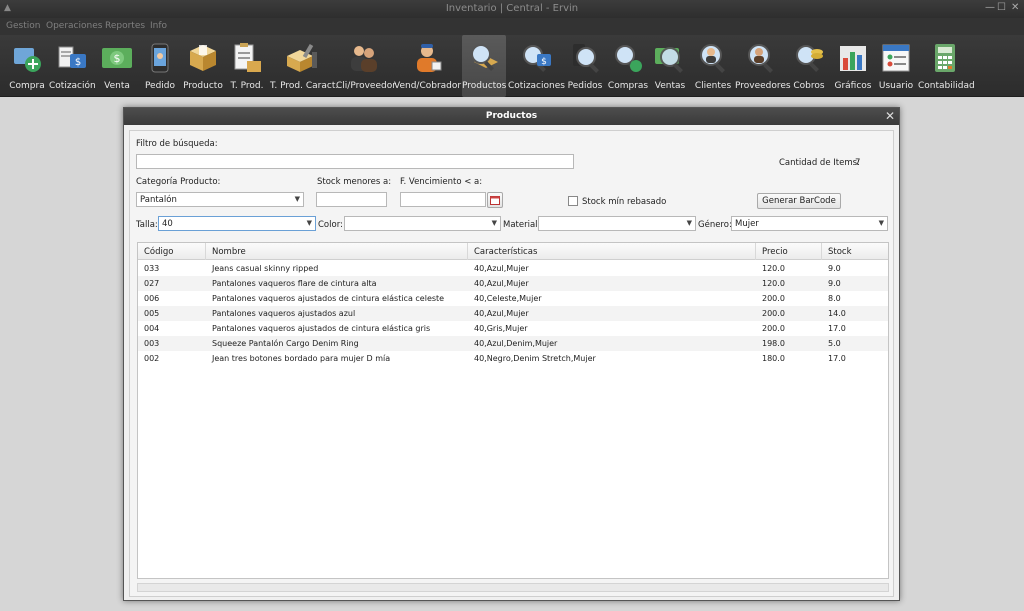 This screenshot has height=611, width=1024. What do you see at coordinates (443, 199) in the screenshot?
I see `expiry-input` at bounding box center [443, 199].